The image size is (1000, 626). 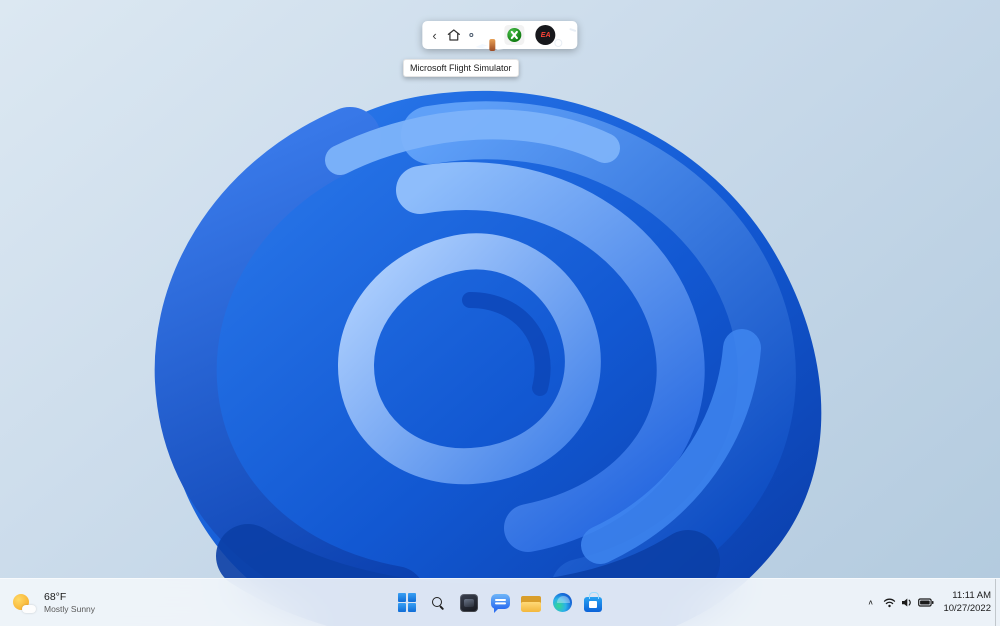 I want to click on chat-icon, so click(x=500, y=603).